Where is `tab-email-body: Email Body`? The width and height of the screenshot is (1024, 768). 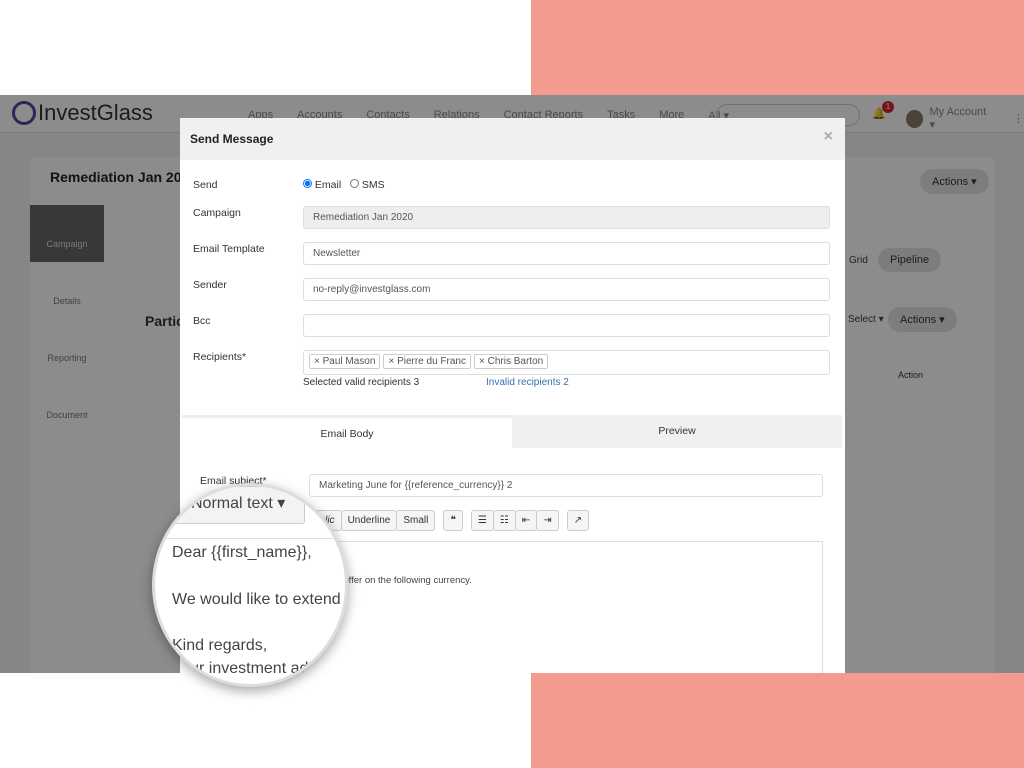 tab-email-body: Email Body is located at coordinates (347, 431).